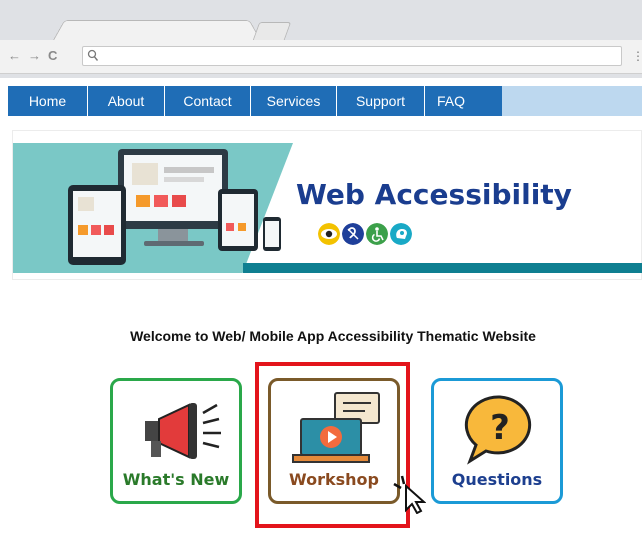  What do you see at coordinates (126, 101) in the screenshot?
I see `nav-item-about: About` at bounding box center [126, 101].